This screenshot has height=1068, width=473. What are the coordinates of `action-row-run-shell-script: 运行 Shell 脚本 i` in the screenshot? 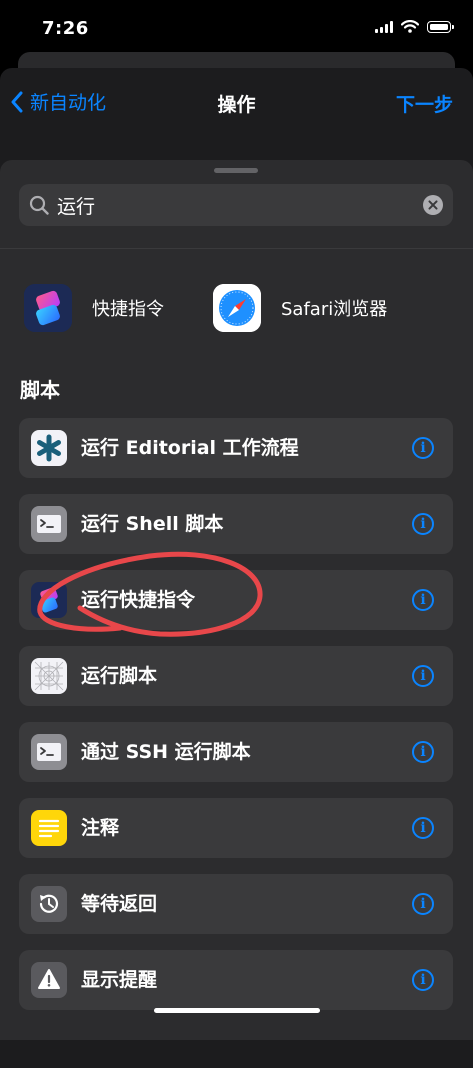 It's located at (236, 524).